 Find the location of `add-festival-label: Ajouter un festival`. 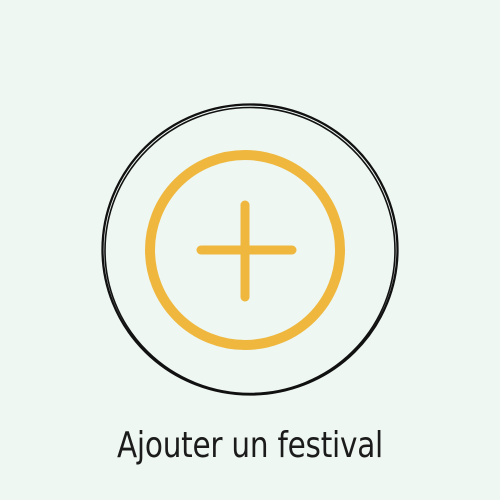

add-festival-label: Ajouter un festival is located at coordinates (250, 446).